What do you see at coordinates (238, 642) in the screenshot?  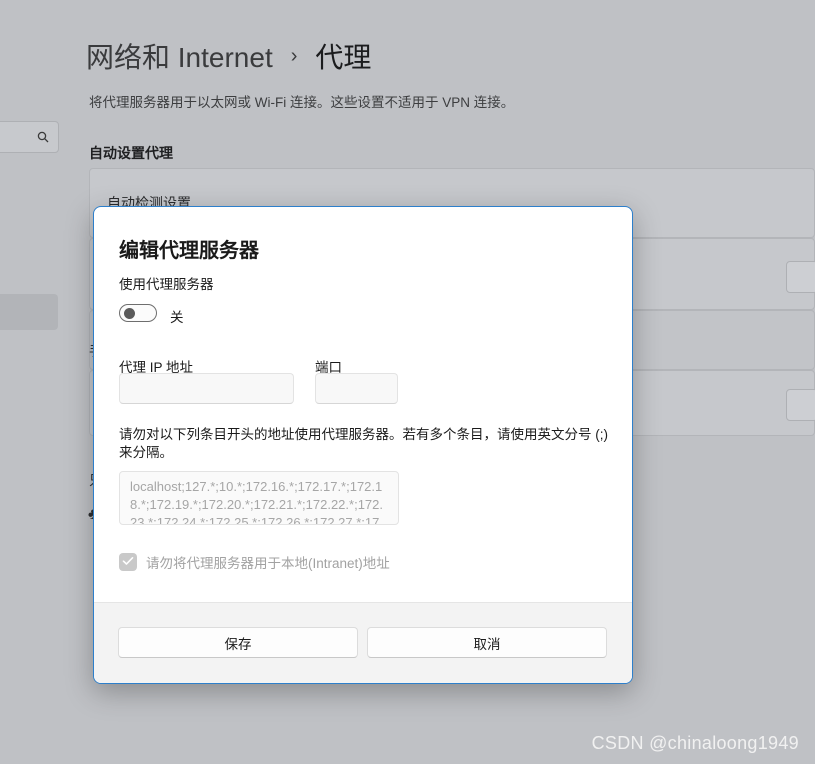 I see `save-button: 保存` at bounding box center [238, 642].